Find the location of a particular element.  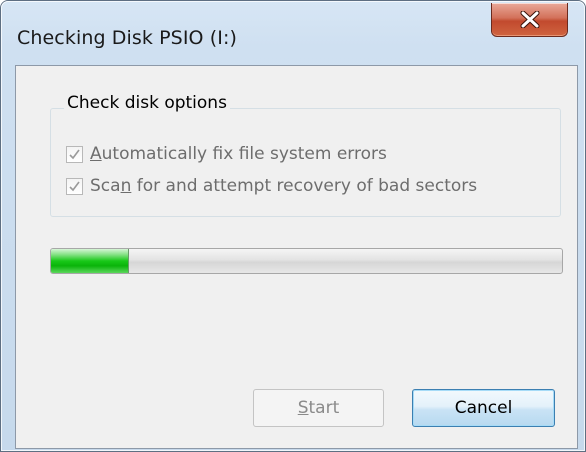

scan-sectors-label-pre: Sca is located at coordinates (105, 186).